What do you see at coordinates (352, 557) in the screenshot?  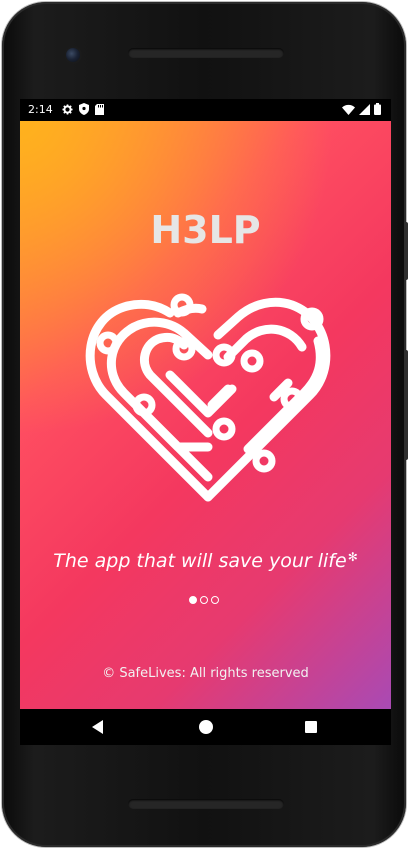 I see `sparkle-icon: ✻` at bounding box center [352, 557].